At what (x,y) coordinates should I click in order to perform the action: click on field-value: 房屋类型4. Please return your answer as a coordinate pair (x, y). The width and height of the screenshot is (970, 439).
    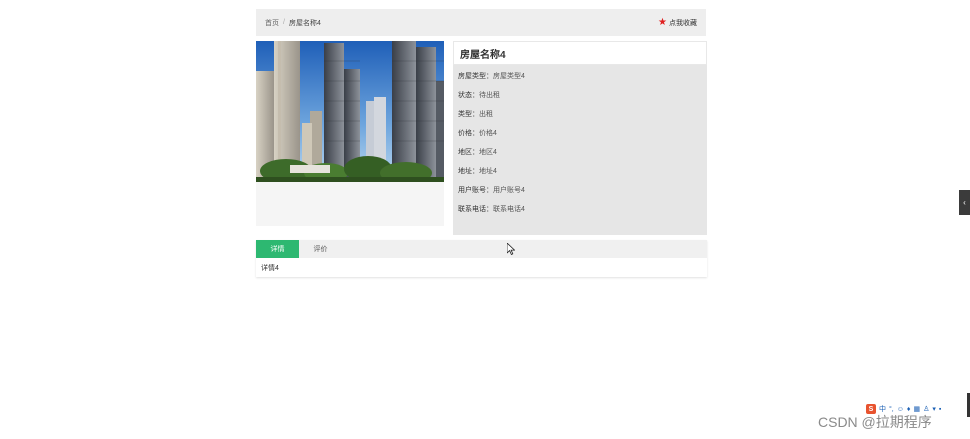
    Looking at the image, I should click on (509, 76).